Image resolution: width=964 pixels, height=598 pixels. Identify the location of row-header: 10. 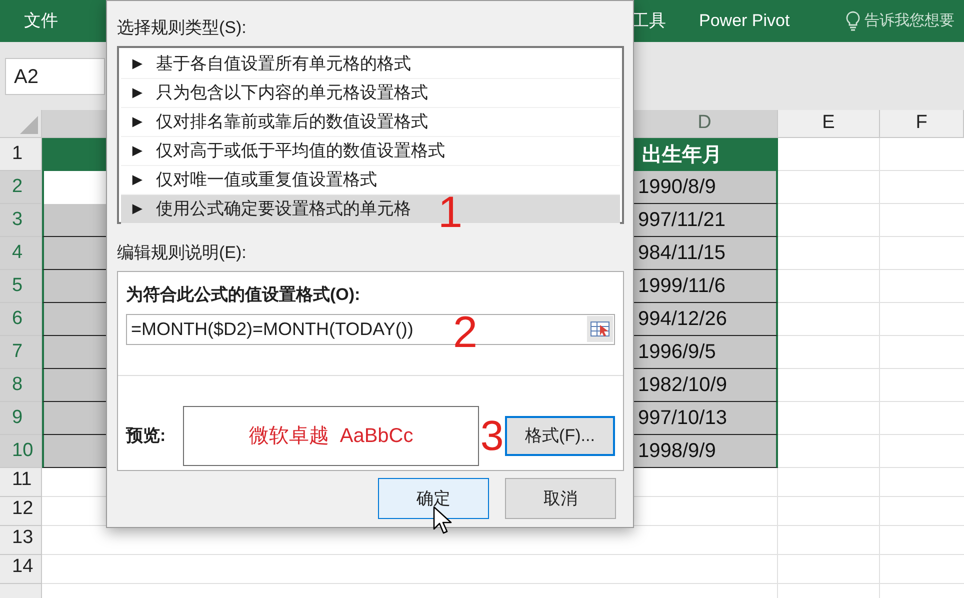
(21, 451).